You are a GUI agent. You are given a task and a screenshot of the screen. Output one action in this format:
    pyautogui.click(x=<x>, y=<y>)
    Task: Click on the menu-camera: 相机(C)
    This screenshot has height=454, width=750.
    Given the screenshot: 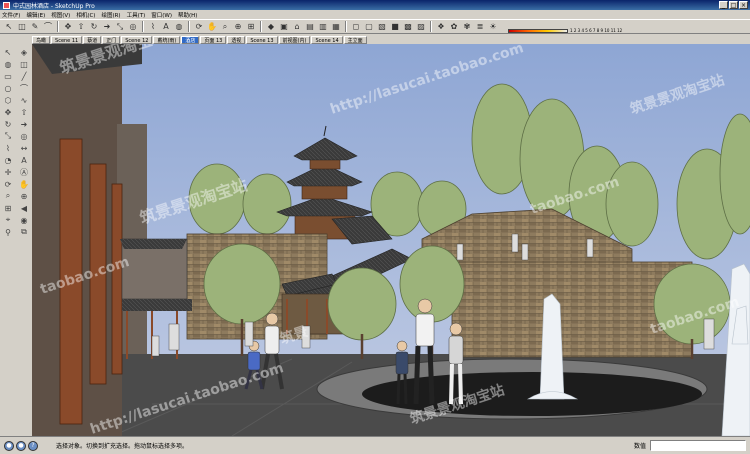 What is the action you would take?
    pyautogui.click(x=85, y=15)
    